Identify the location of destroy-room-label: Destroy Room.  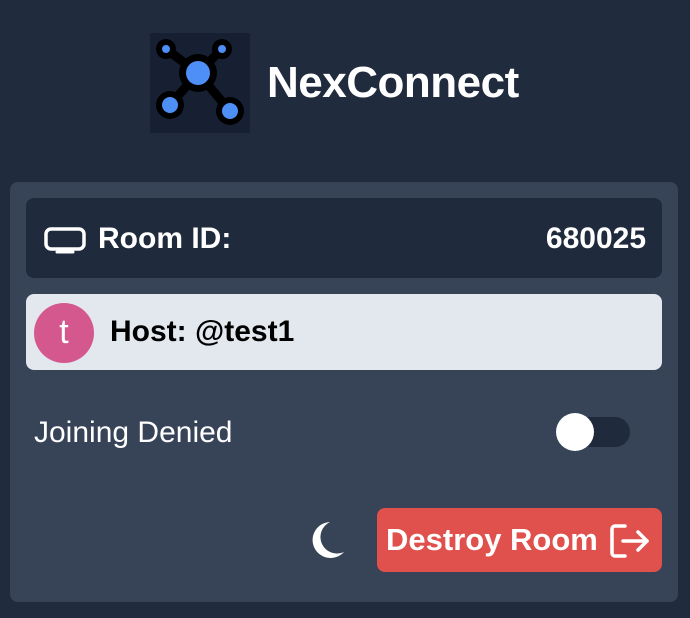
(492, 539).